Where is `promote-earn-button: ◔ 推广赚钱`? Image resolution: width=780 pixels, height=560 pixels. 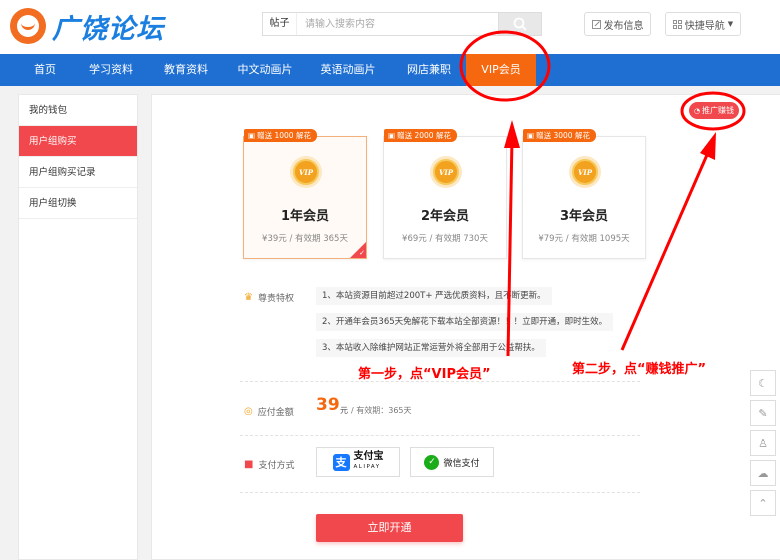 promote-earn-button: ◔ 推广赚钱 is located at coordinates (714, 110).